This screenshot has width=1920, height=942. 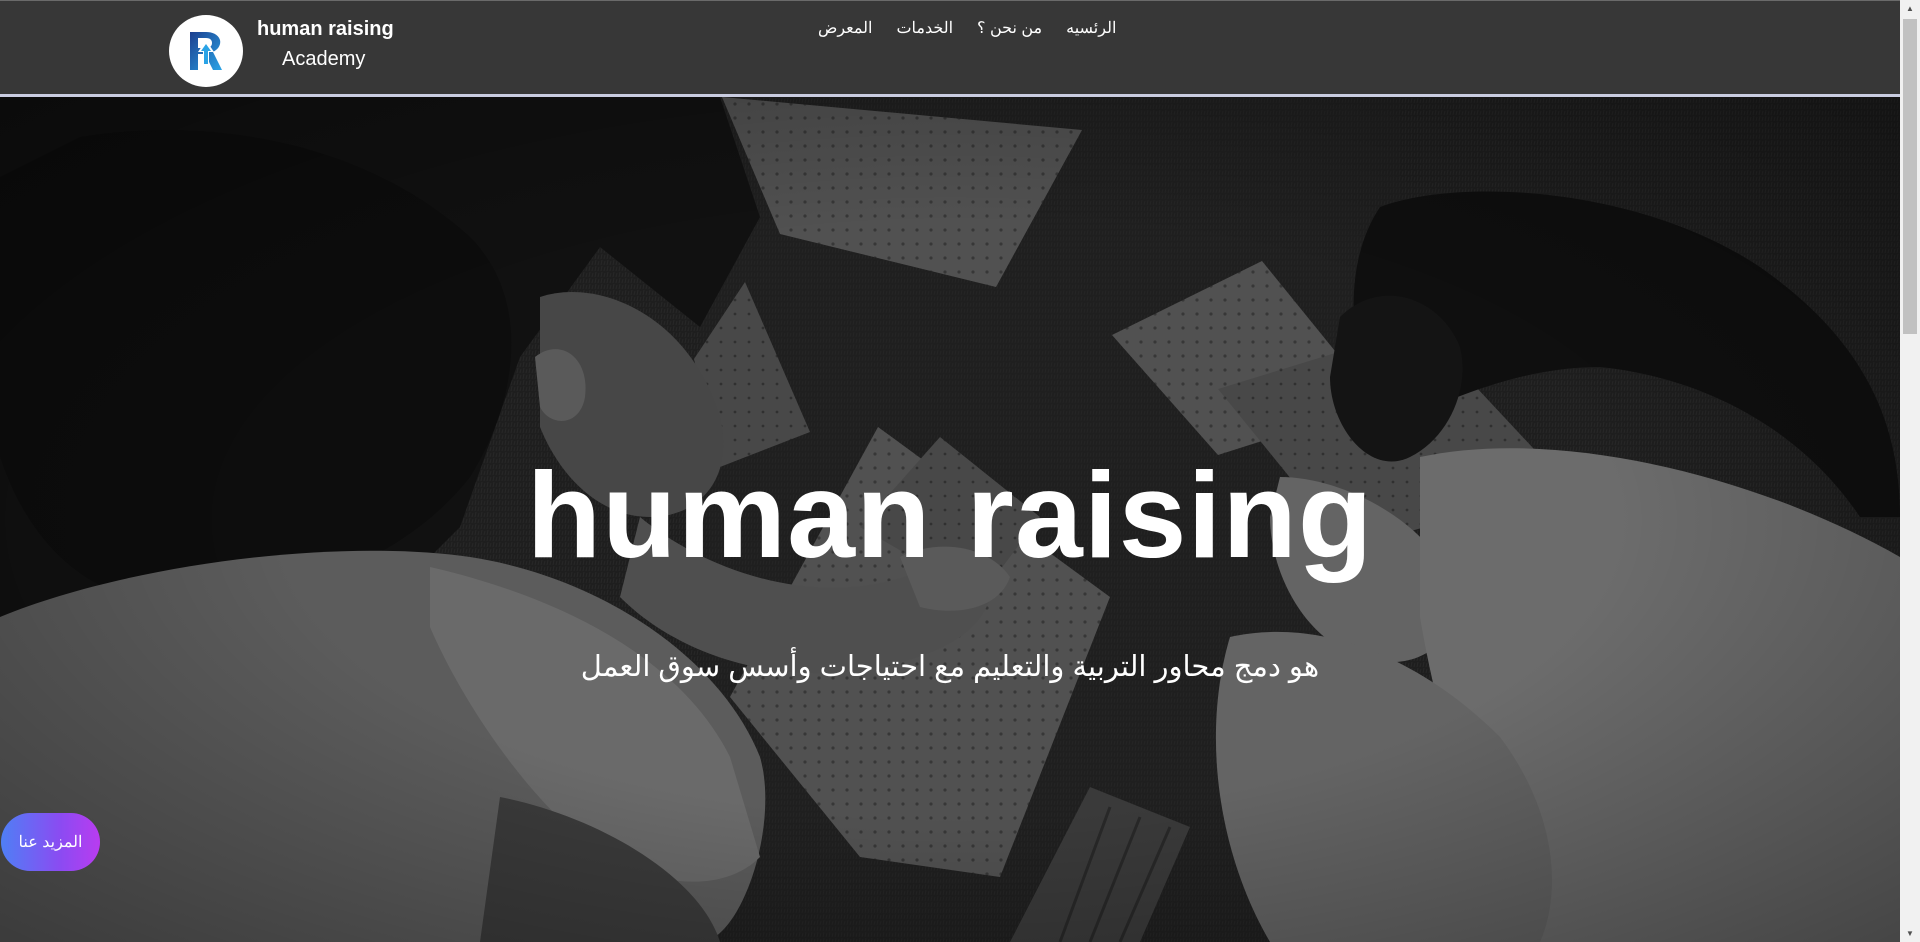 I want to click on nav-item-home: الرئسيه, so click(x=1091, y=28).